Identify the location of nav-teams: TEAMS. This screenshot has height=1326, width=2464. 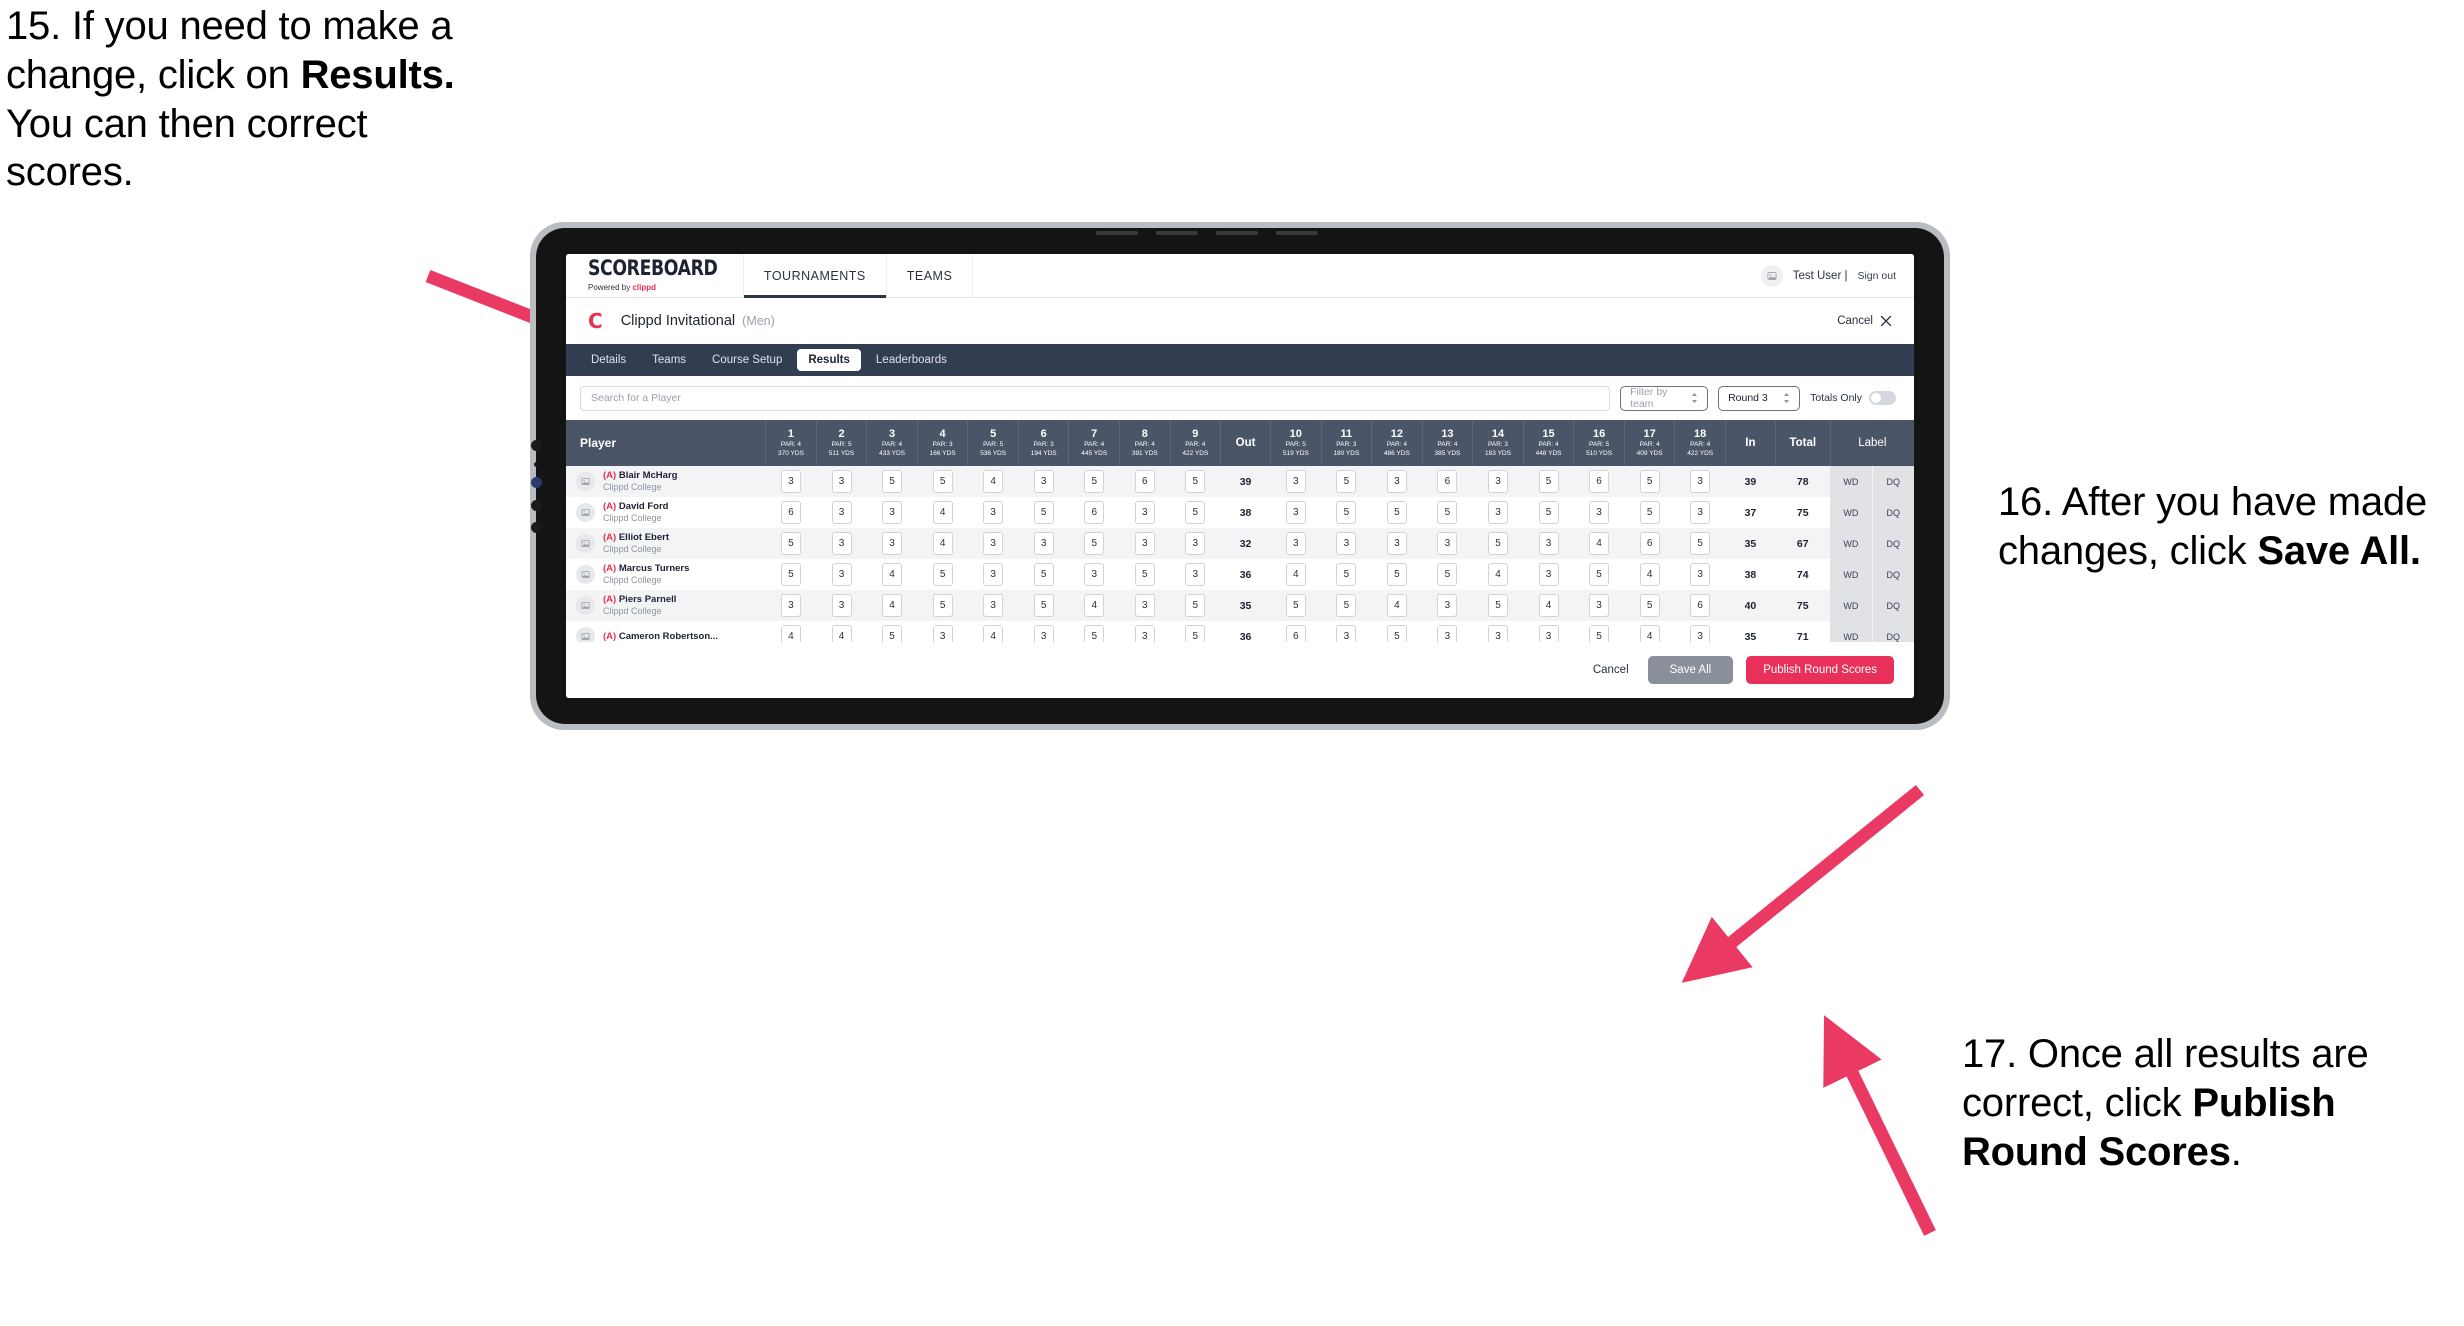
(930, 275).